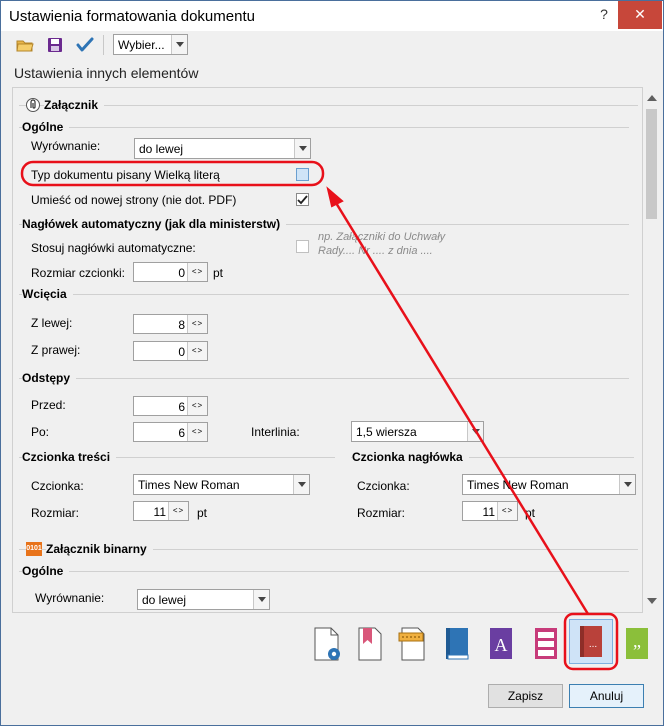  Describe the element at coordinates (383, 486) in the screenshot. I see `header-font-label: Czcionka:` at that location.